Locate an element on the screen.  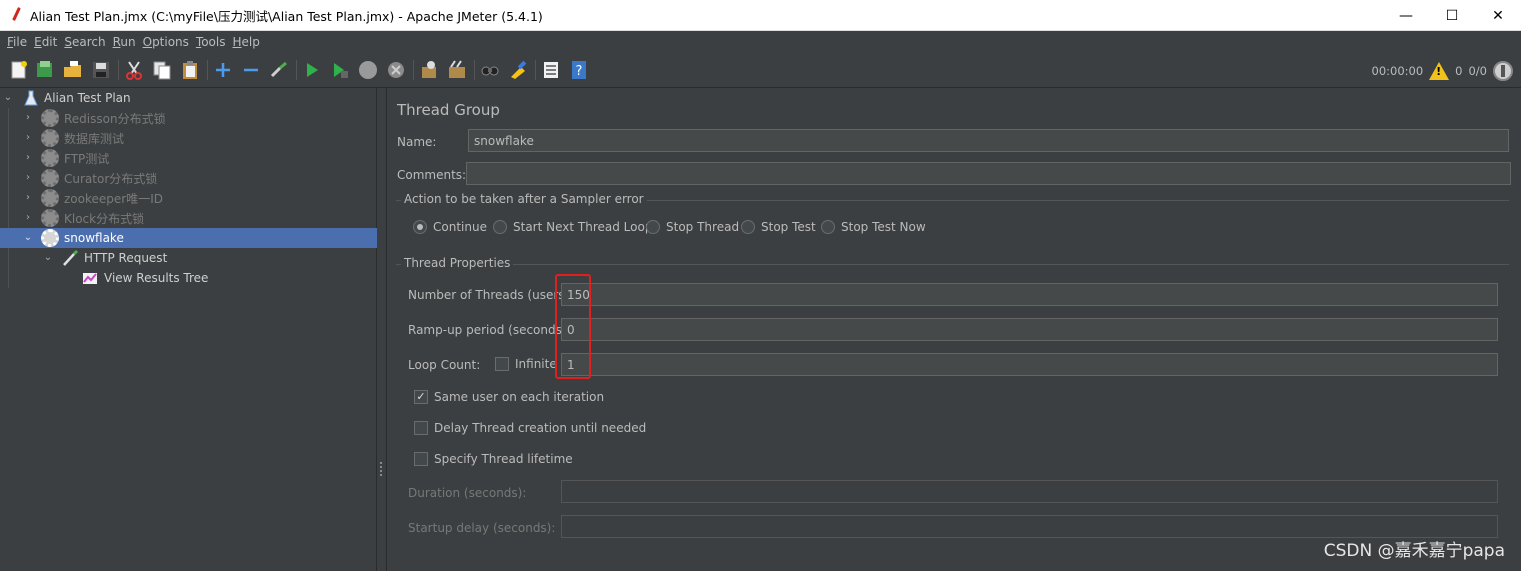
minimize-button: — is located at coordinates (1406, 15).